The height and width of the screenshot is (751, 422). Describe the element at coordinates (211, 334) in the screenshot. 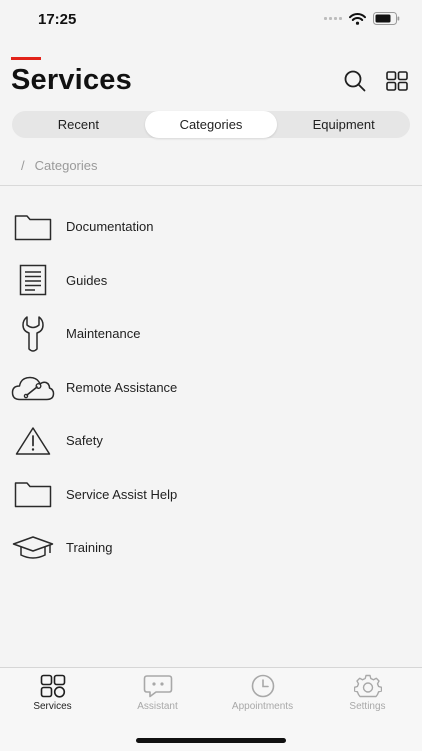

I see `list-item-maintenance: Maintenance` at that location.